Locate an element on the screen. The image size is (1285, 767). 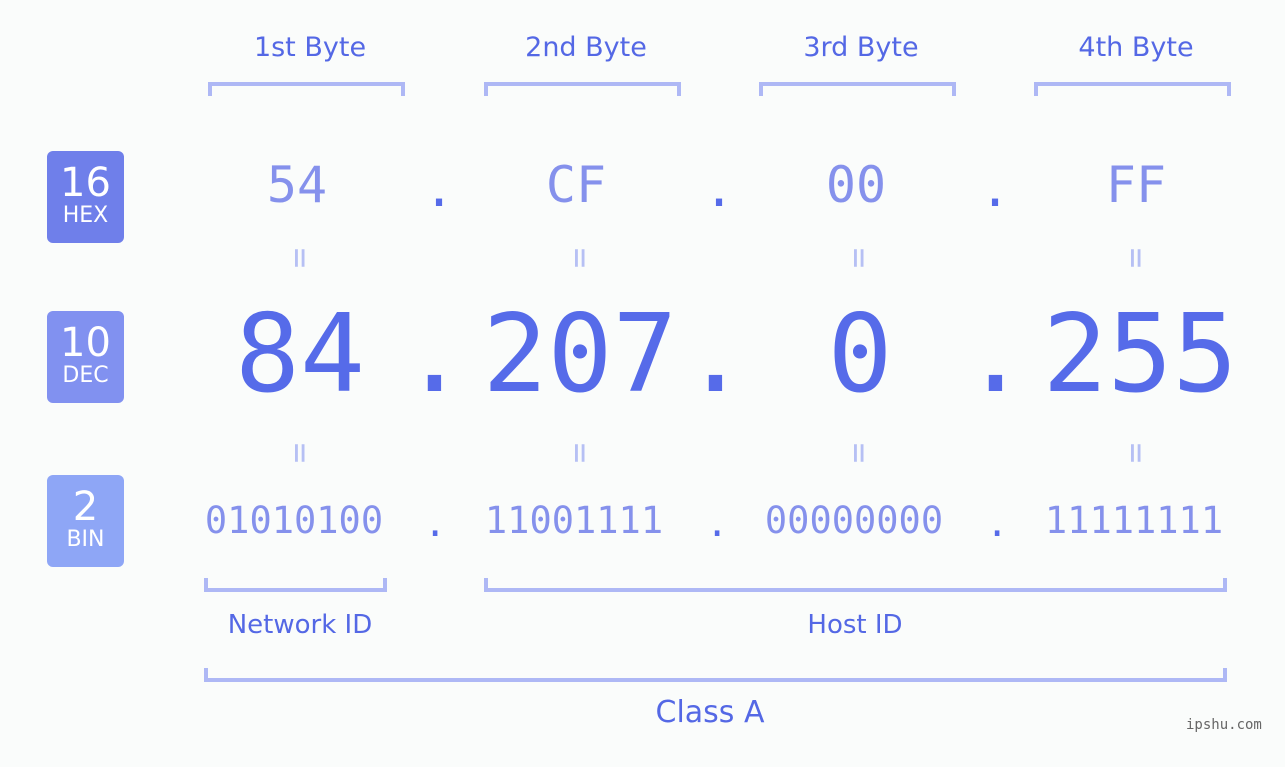
network-id-bracket is located at coordinates (295, 585).